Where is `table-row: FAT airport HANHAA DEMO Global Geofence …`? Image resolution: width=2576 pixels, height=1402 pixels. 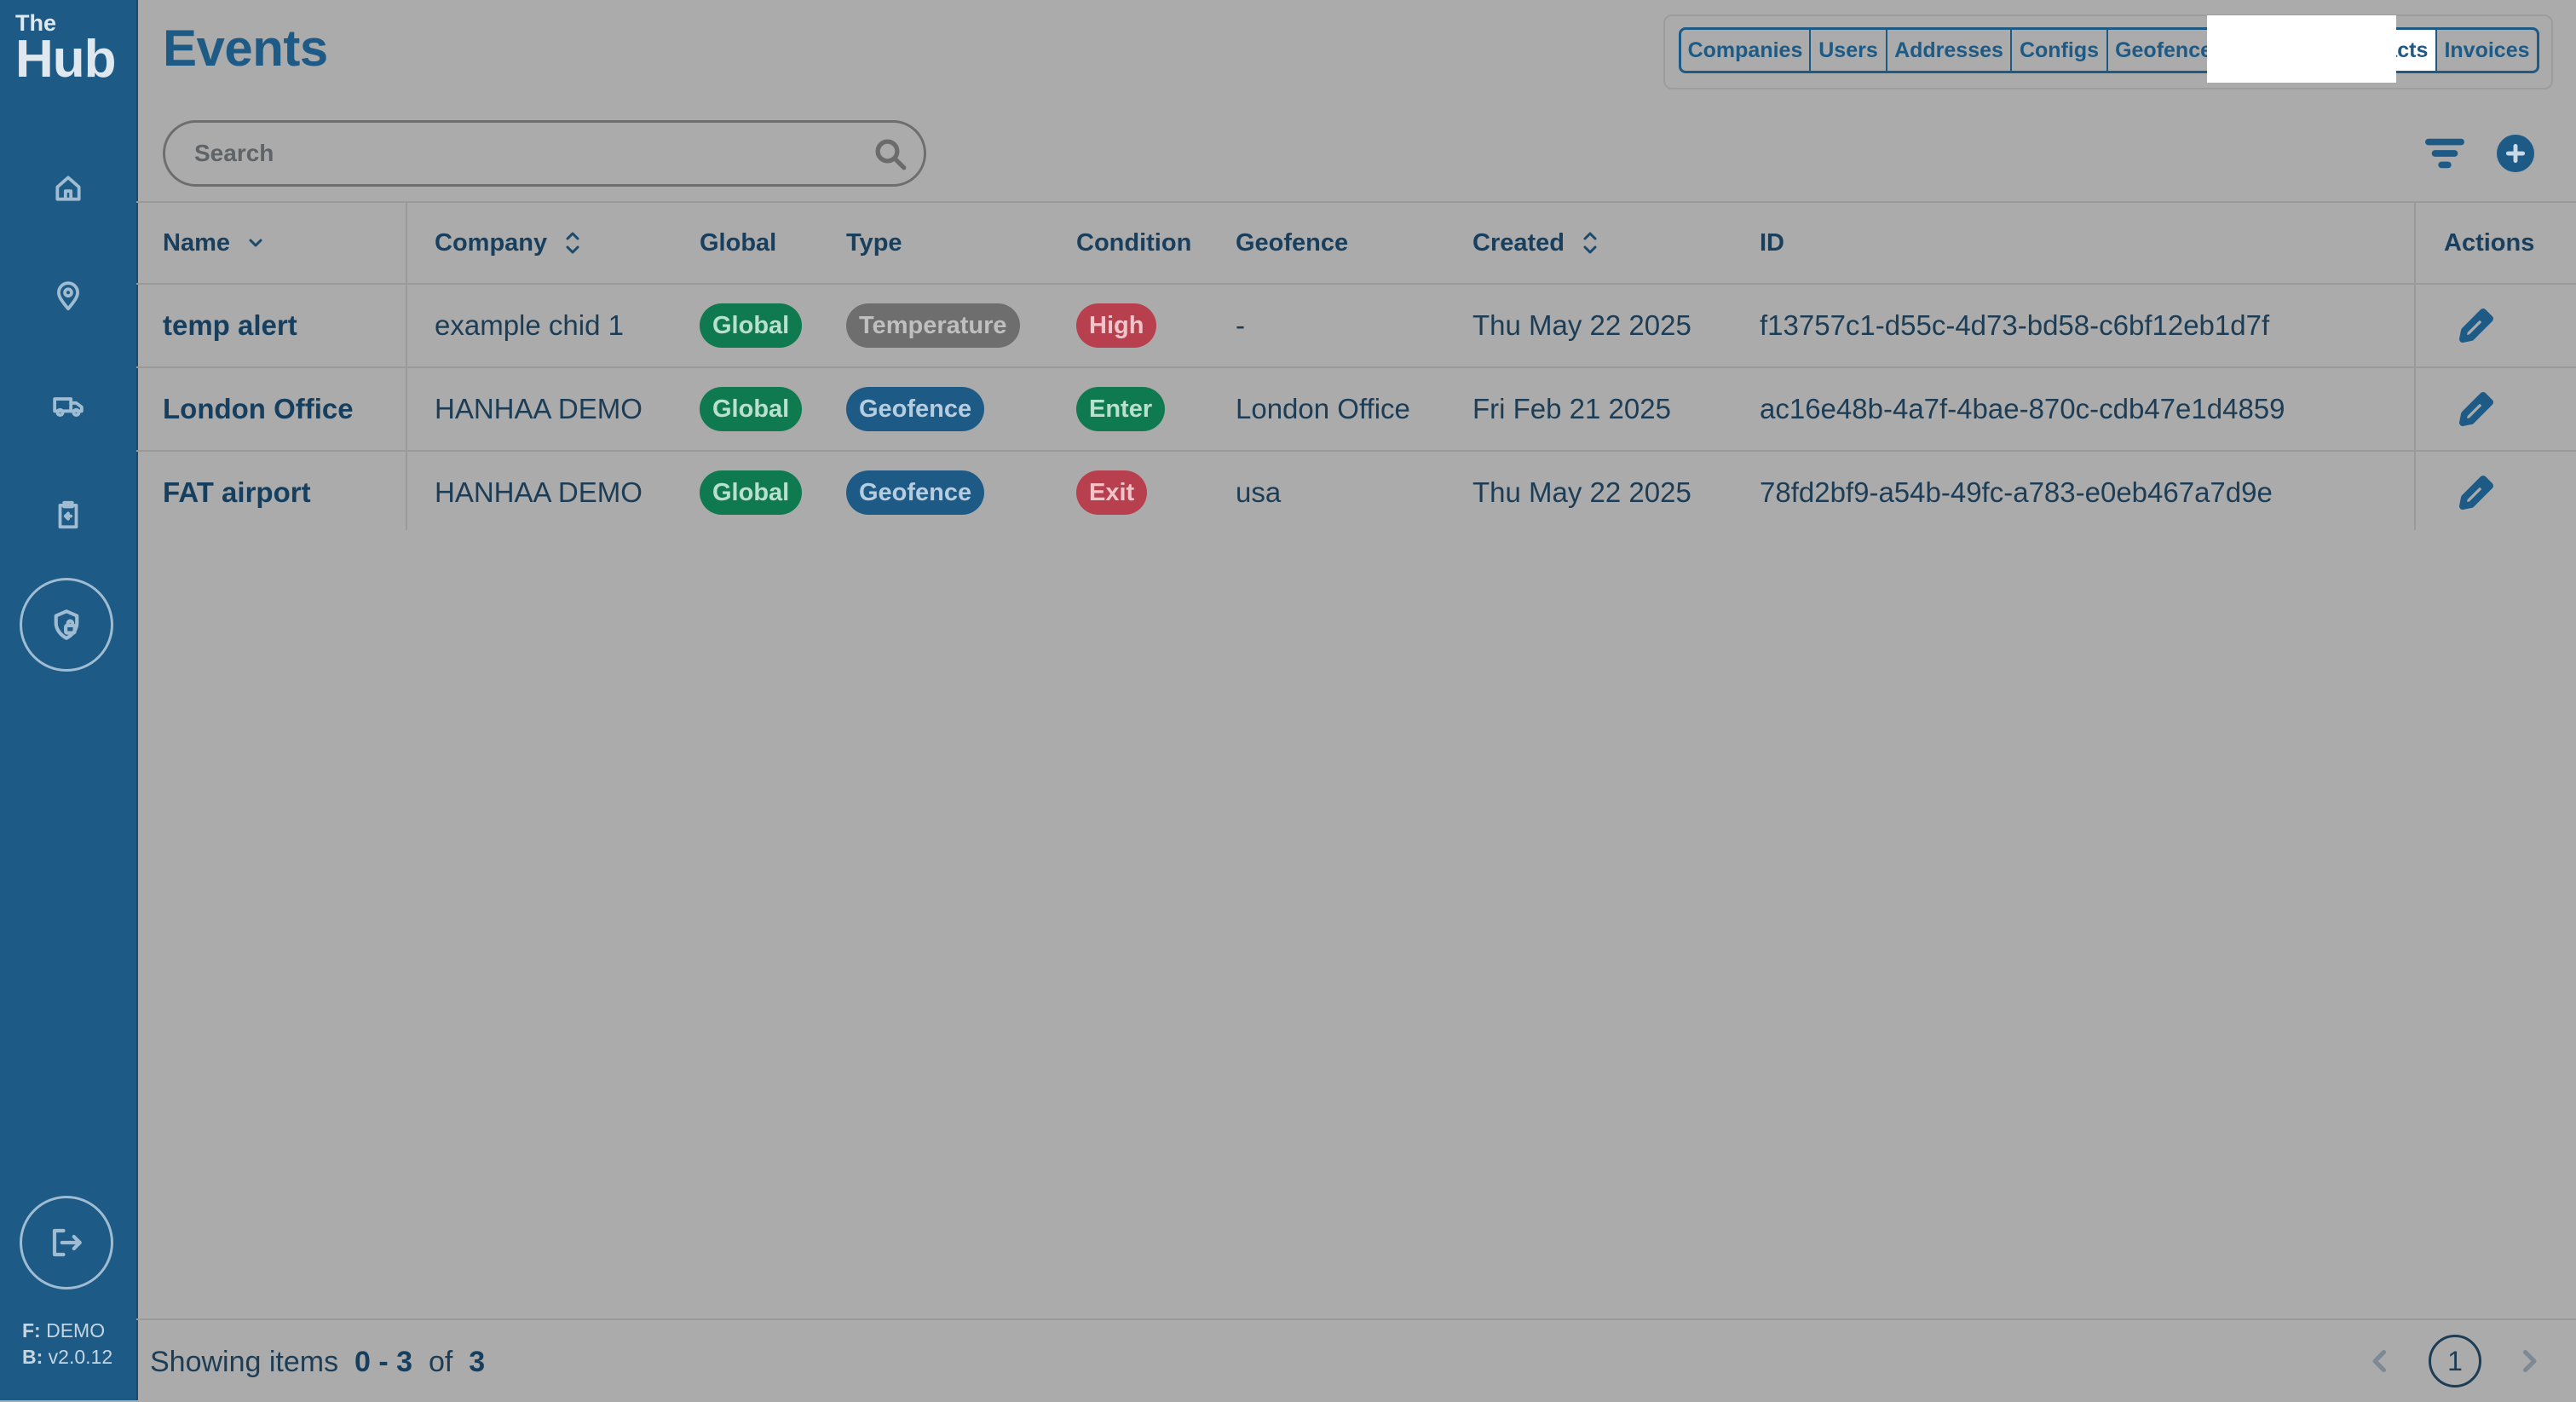 table-row: FAT airport HANHAA DEMO Global Geofence … is located at coordinates (1356, 492).